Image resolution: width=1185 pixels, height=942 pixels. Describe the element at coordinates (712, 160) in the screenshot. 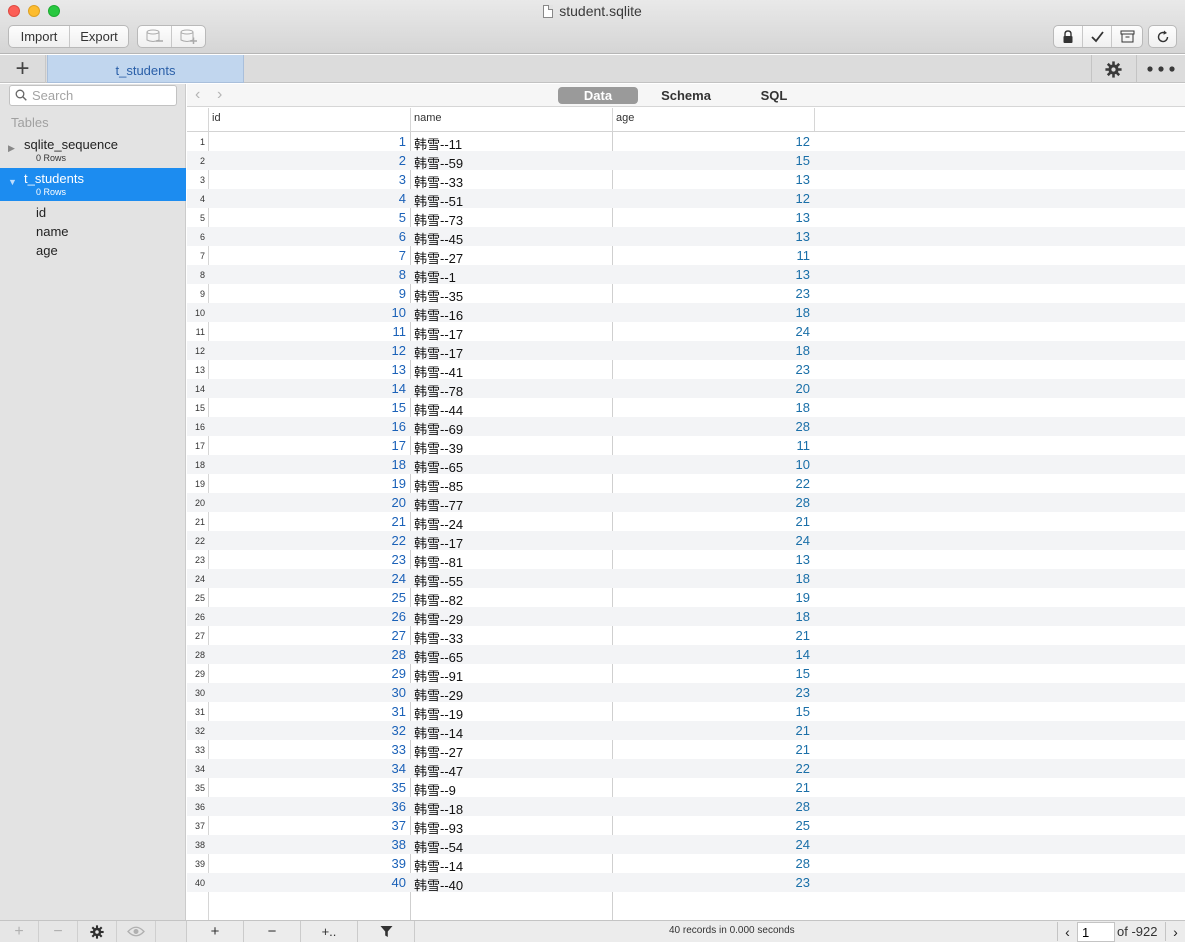

I see `cell-age: 15` at that location.